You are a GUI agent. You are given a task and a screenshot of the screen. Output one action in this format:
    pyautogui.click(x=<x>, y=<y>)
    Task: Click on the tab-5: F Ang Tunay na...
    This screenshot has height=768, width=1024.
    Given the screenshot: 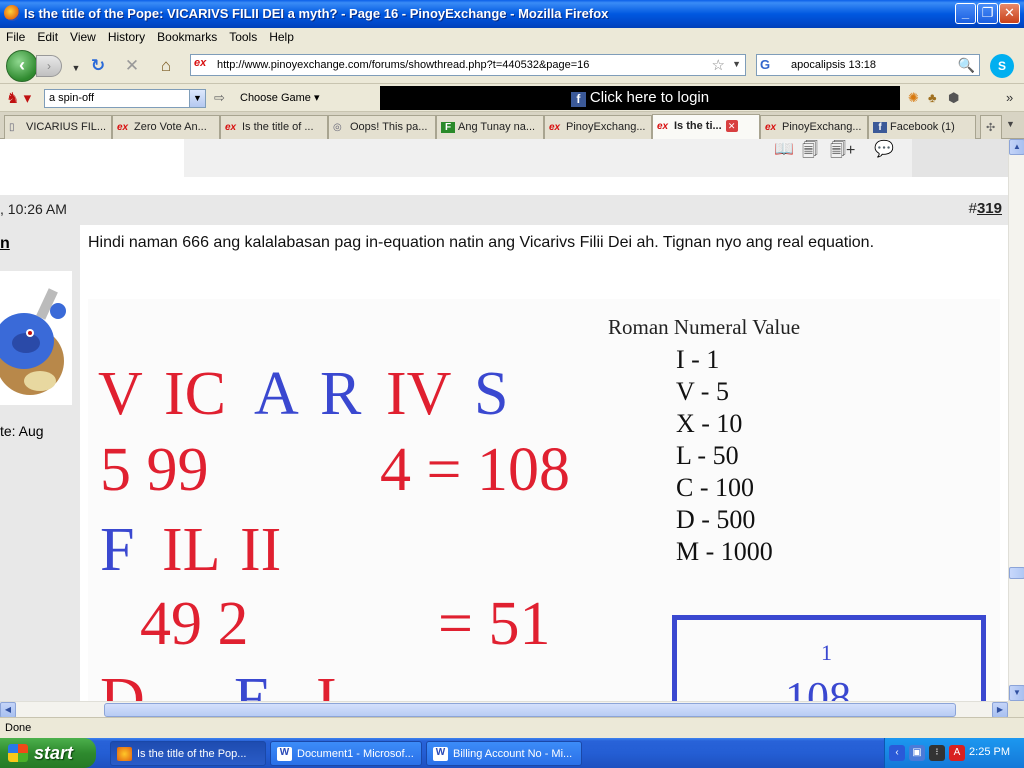 What is the action you would take?
    pyautogui.click(x=490, y=127)
    